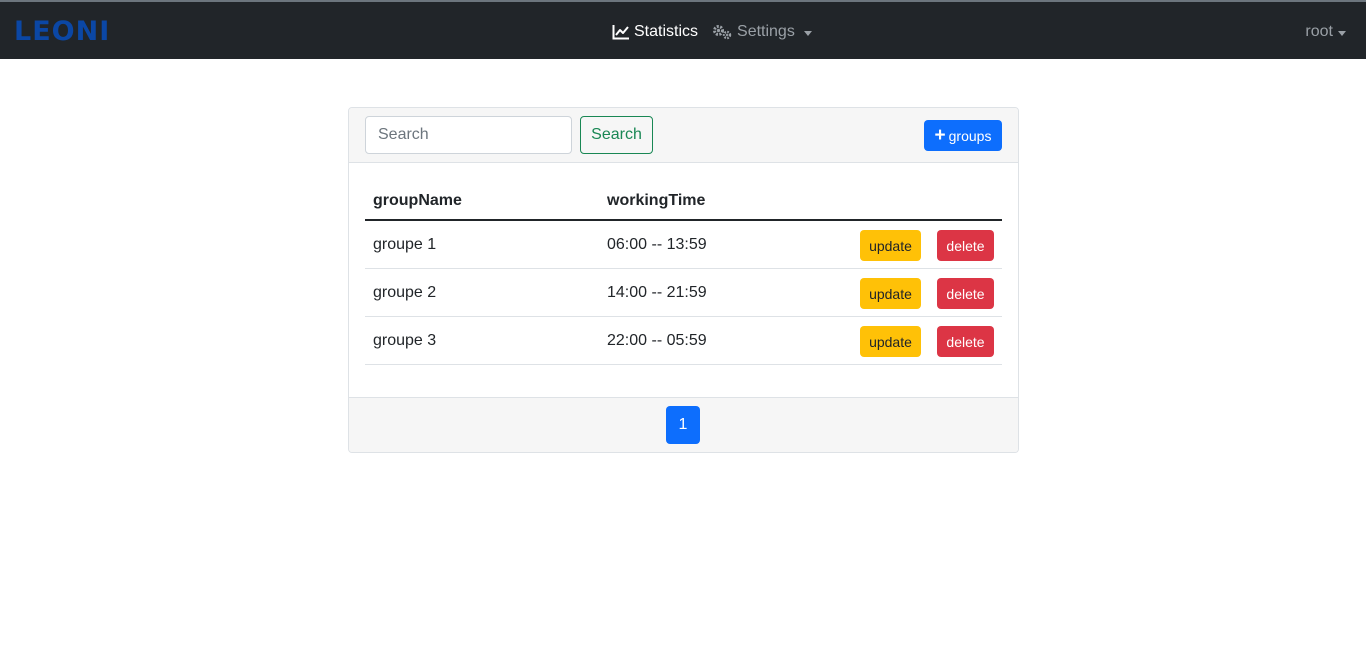 The image size is (1366, 651). Describe the element at coordinates (468, 135) in the screenshot. I see `search-input` at that location.